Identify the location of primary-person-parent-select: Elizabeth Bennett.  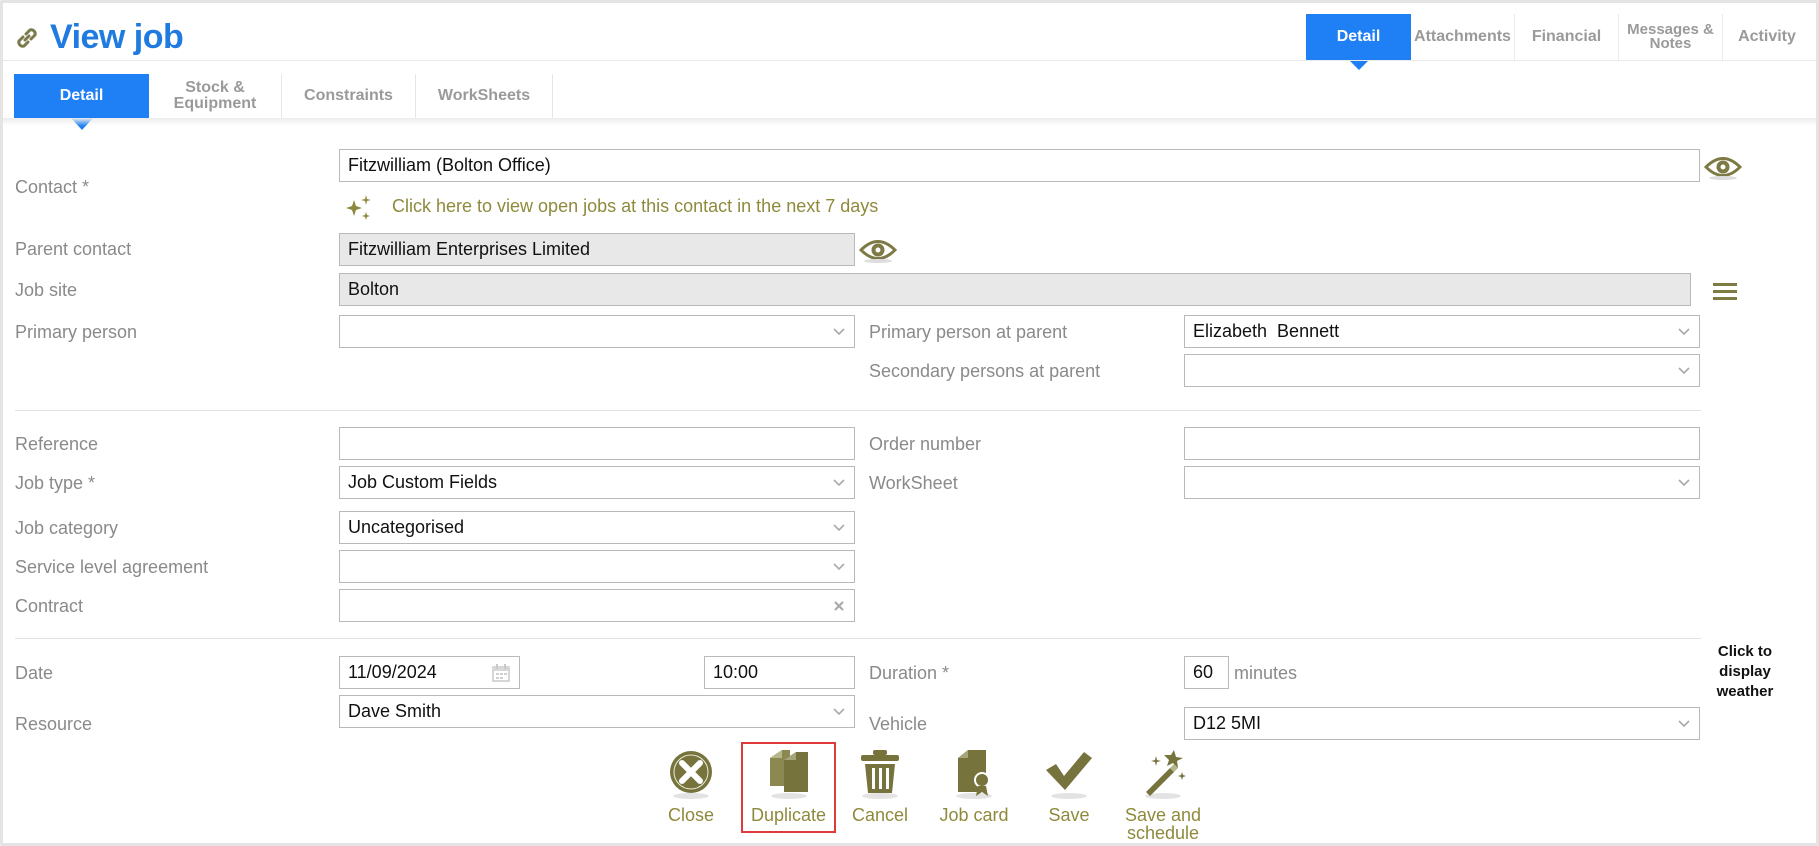
(1442, 331).